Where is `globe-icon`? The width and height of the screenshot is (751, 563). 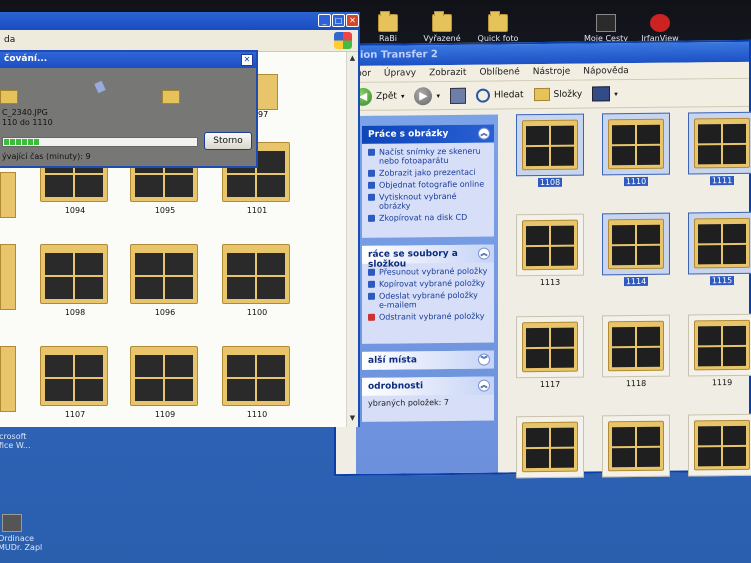 globe-icon is located at coordinates (371, 185).